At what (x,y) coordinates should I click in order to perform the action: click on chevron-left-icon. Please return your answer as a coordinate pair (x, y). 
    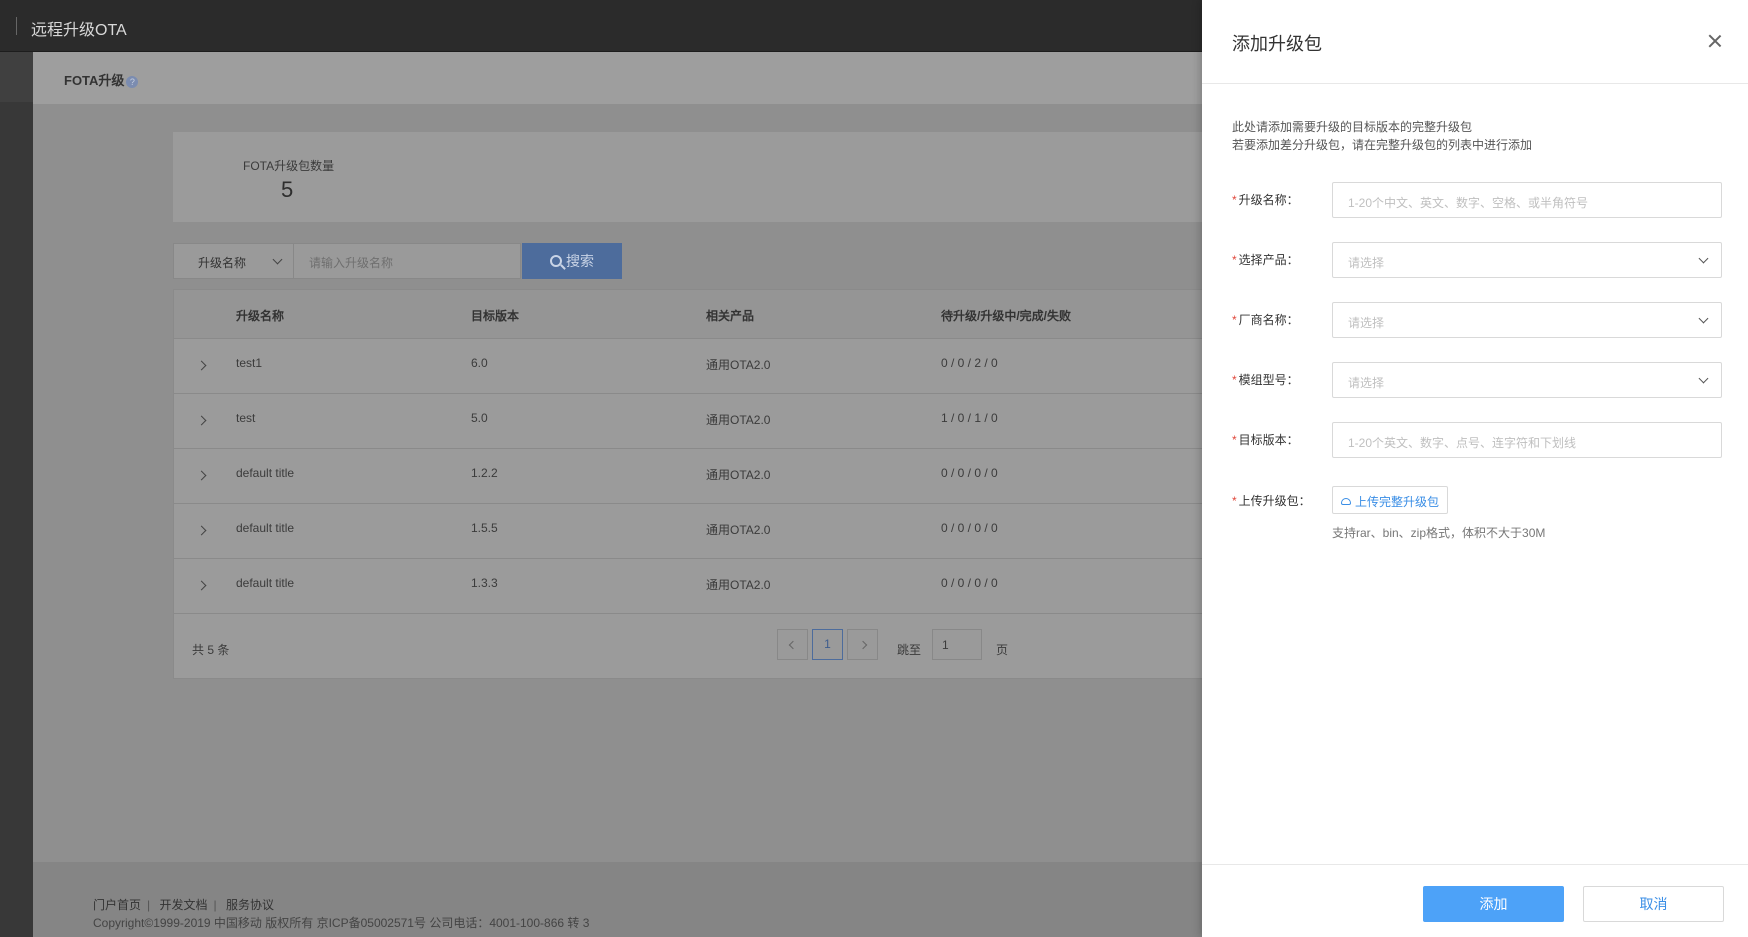
    Looking at the image, I should click on (792, 645).